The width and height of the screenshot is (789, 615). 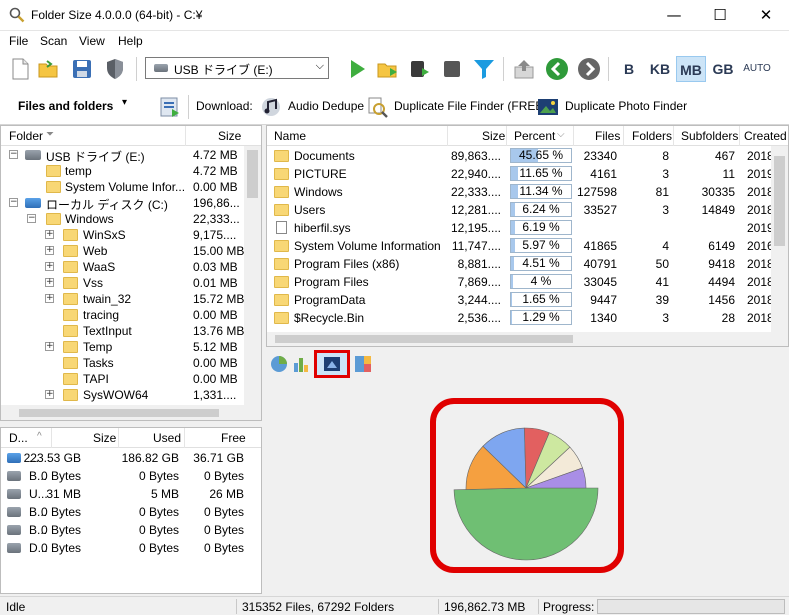 What do you see at coordinates (626, 106) in the screenshot?
I see `duplicate-photo-finder-link: Duplicate Photo Finder` at bounding box center [626, 106].